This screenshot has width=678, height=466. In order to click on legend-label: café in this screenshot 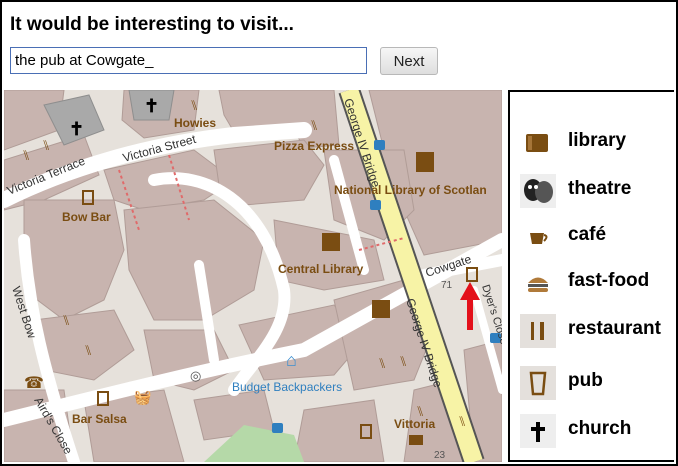, I will do `click(587, 234)`.